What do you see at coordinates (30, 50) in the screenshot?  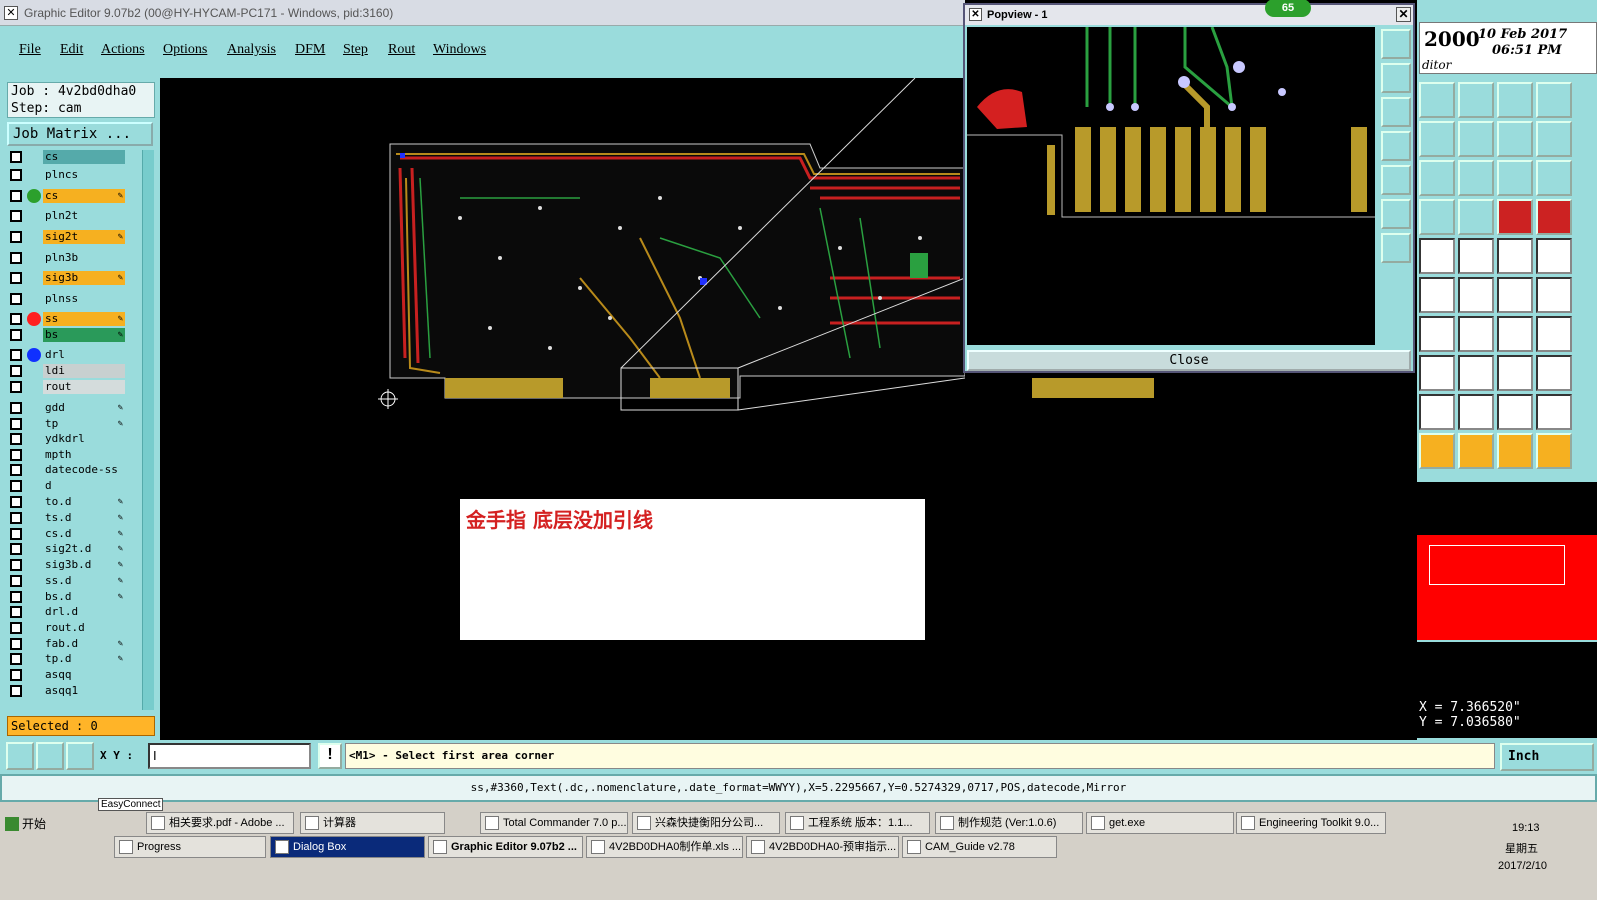 I see `menu-file: File` at bounding box center [30, 50].